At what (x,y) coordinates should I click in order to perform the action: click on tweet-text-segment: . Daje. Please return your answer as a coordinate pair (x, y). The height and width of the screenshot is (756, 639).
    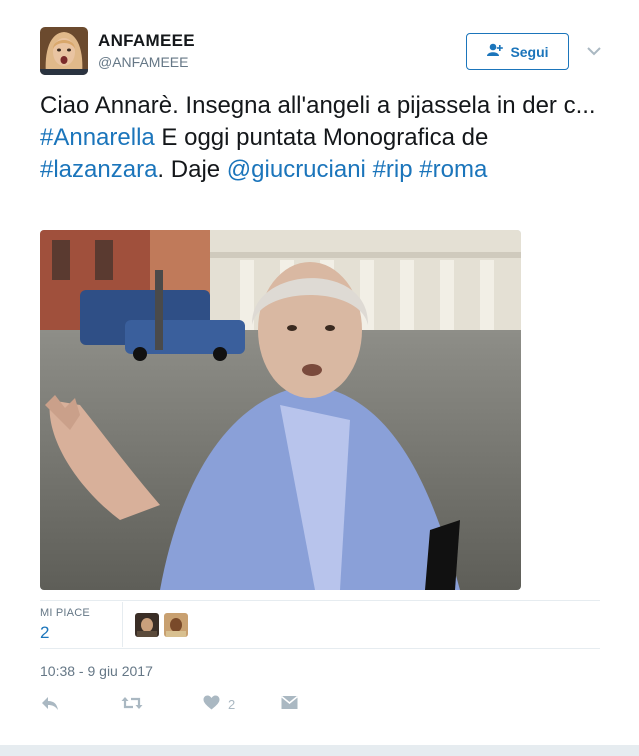
    Looking at the image, I should click on (192, 169).